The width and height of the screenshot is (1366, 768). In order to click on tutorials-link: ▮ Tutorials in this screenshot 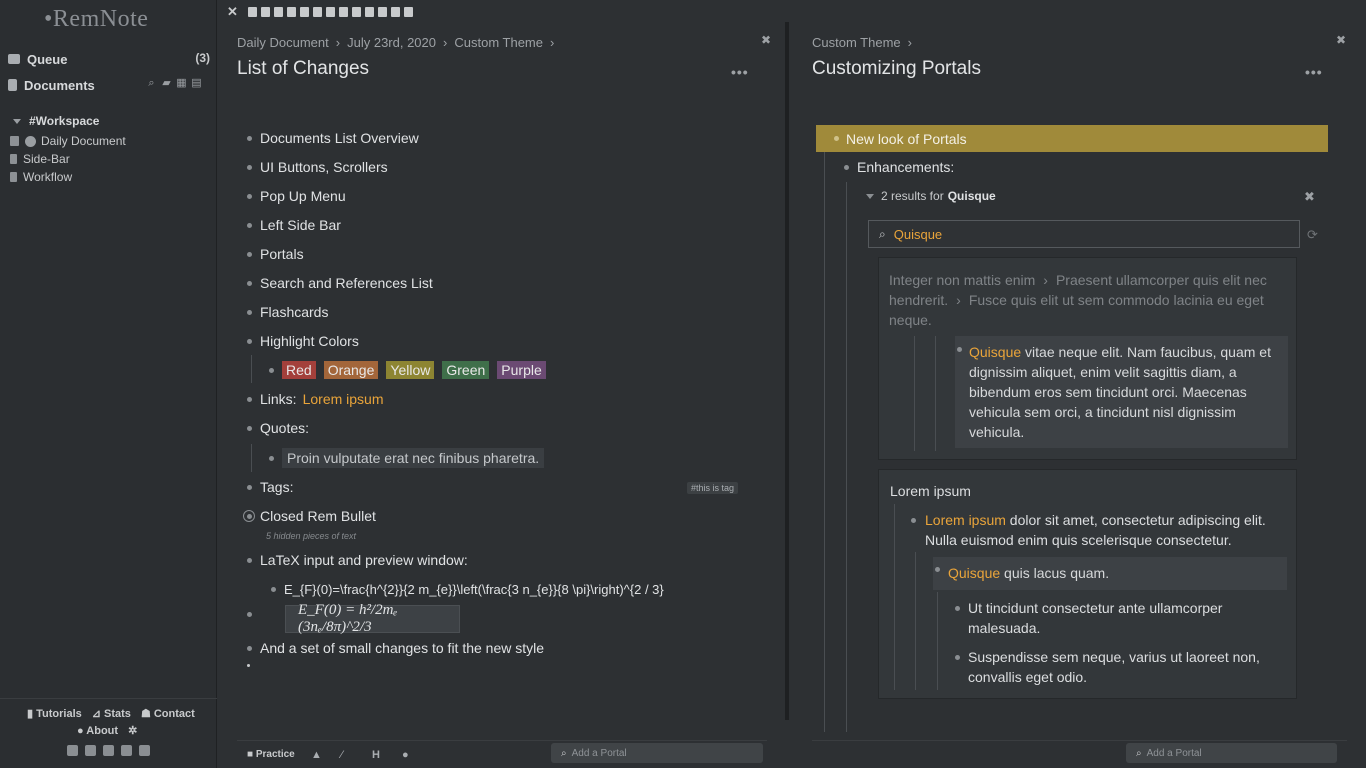, I will do `click(54, 713)`.